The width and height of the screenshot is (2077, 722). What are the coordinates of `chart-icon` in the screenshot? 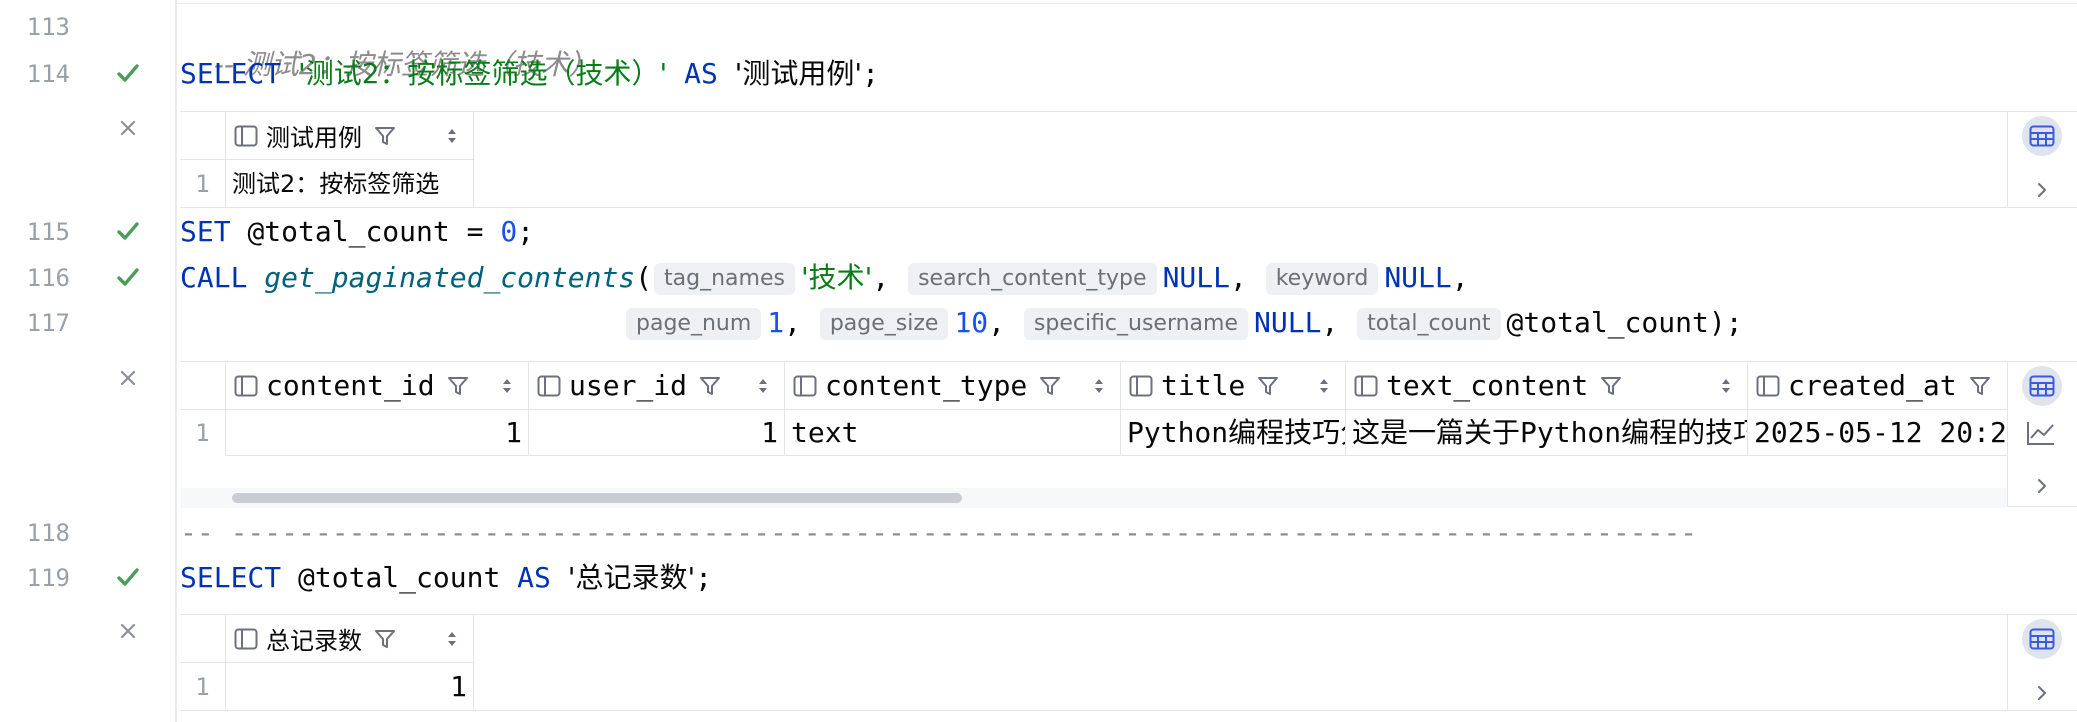 It's located at (2041, 433).